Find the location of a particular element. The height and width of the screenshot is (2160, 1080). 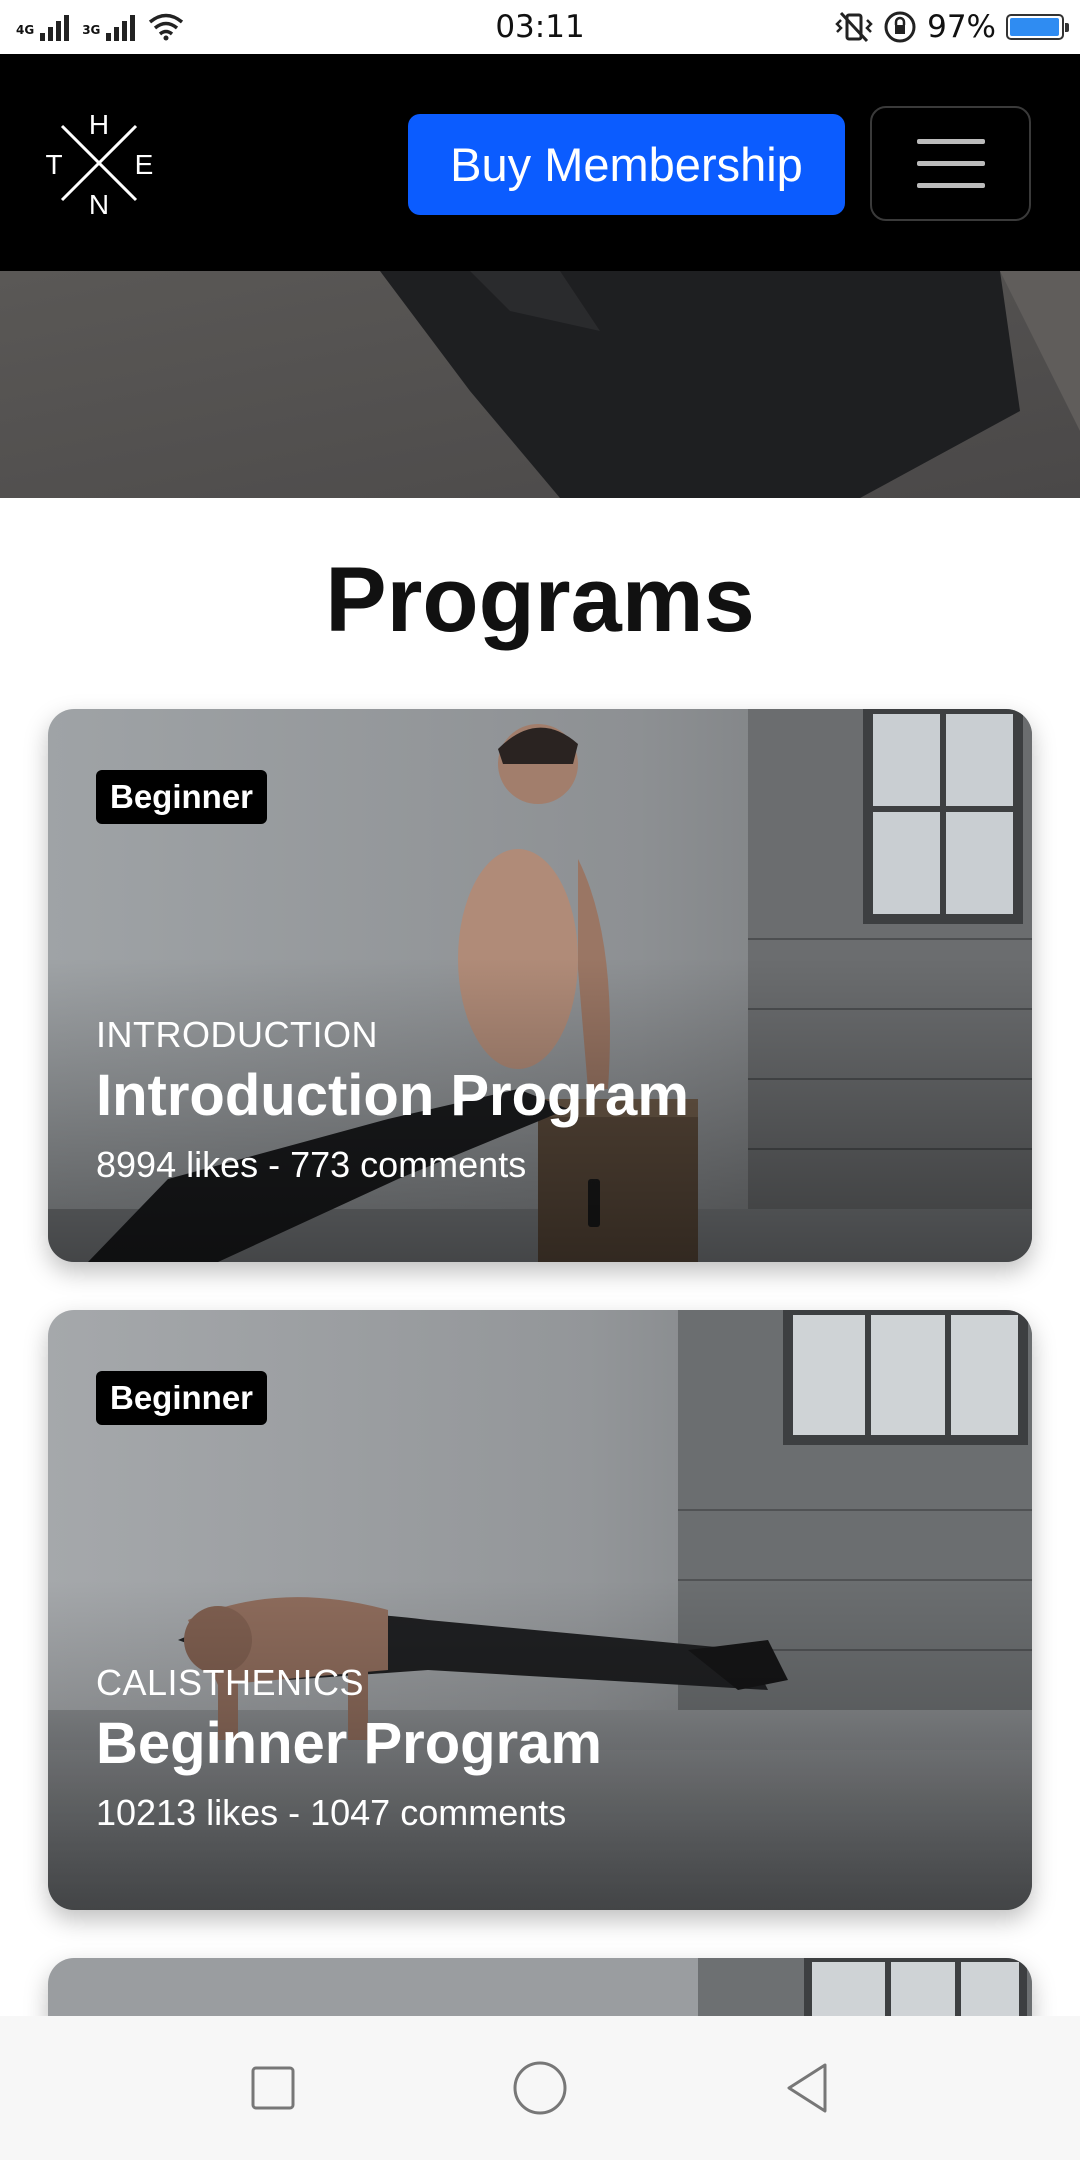

logo-letter-left: T is located at coordinates (53, 164).